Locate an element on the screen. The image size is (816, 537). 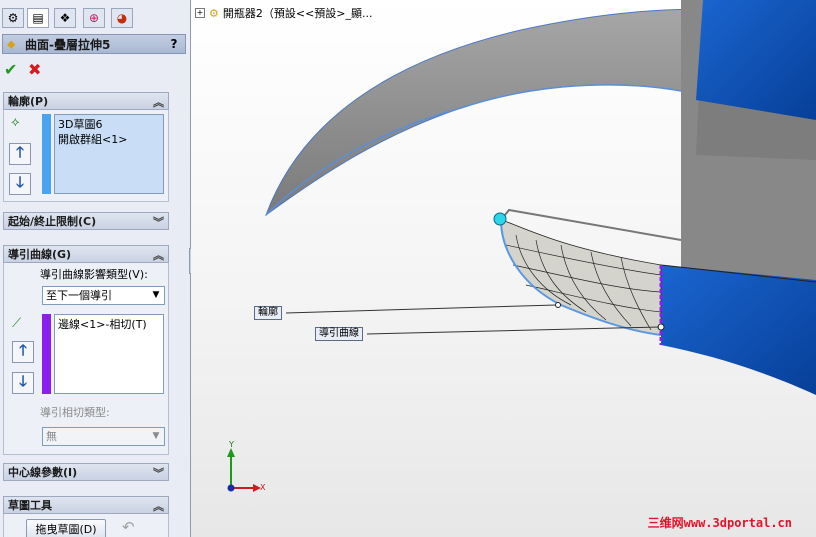
callout-profile: 輪廓 is located at coordinates (268, 313).